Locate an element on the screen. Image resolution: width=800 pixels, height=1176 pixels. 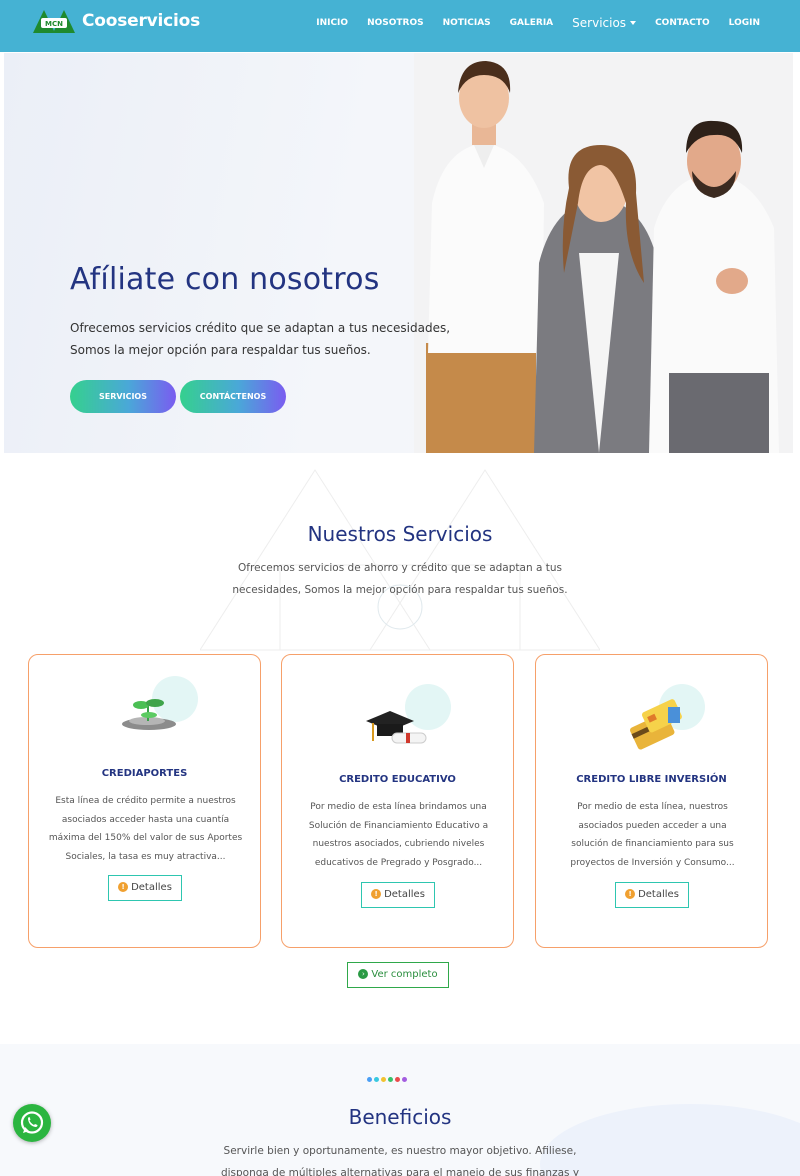
ver-completo-button: › Ver completo is located at coordinates (398, 975).